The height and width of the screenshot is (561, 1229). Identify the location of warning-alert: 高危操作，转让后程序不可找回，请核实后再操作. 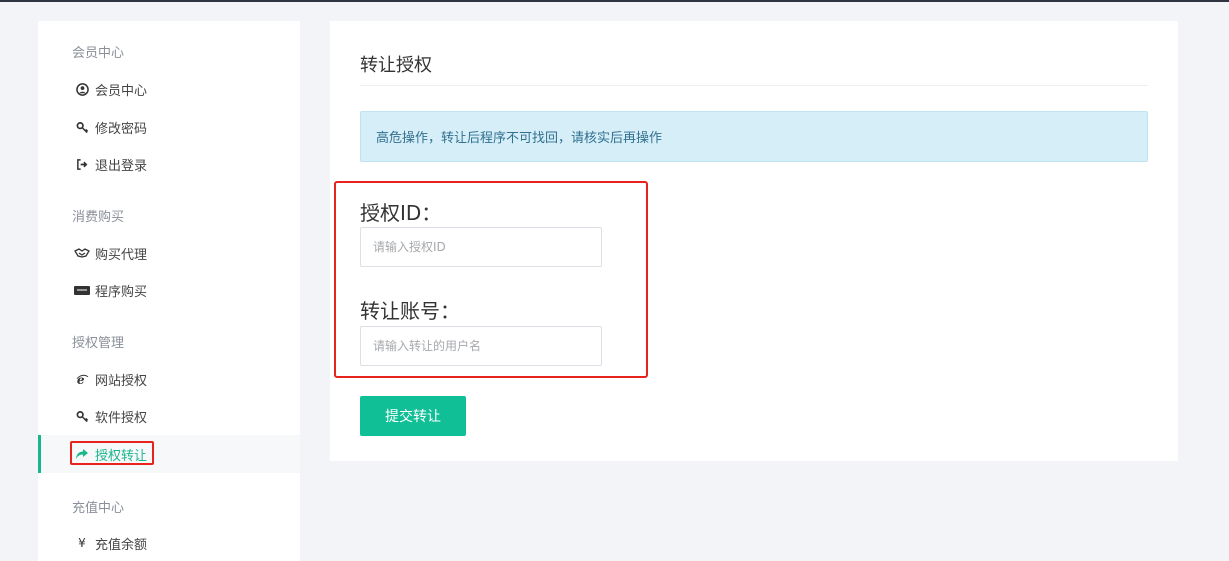
(754, 136).